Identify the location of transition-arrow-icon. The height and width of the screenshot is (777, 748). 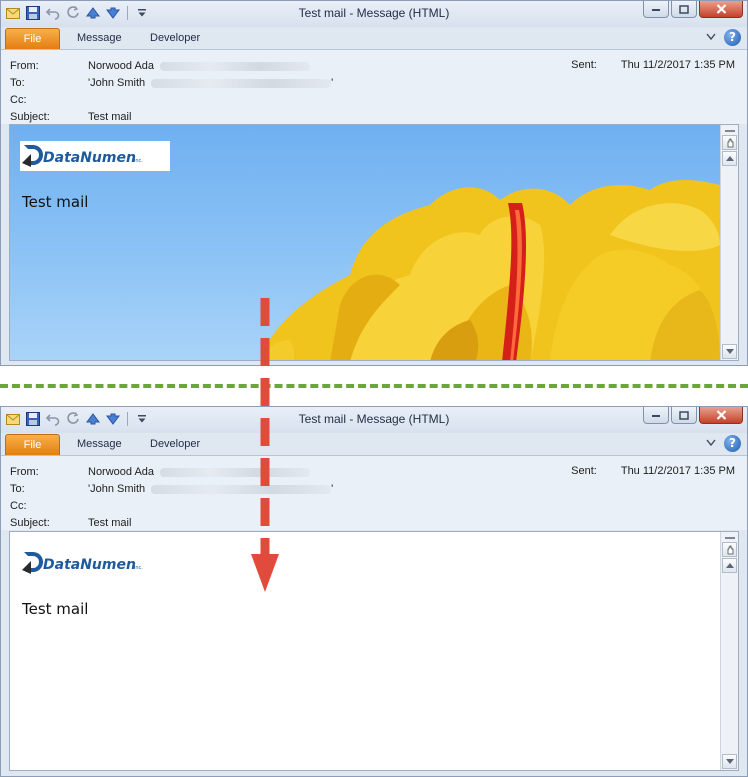
(265, 445).